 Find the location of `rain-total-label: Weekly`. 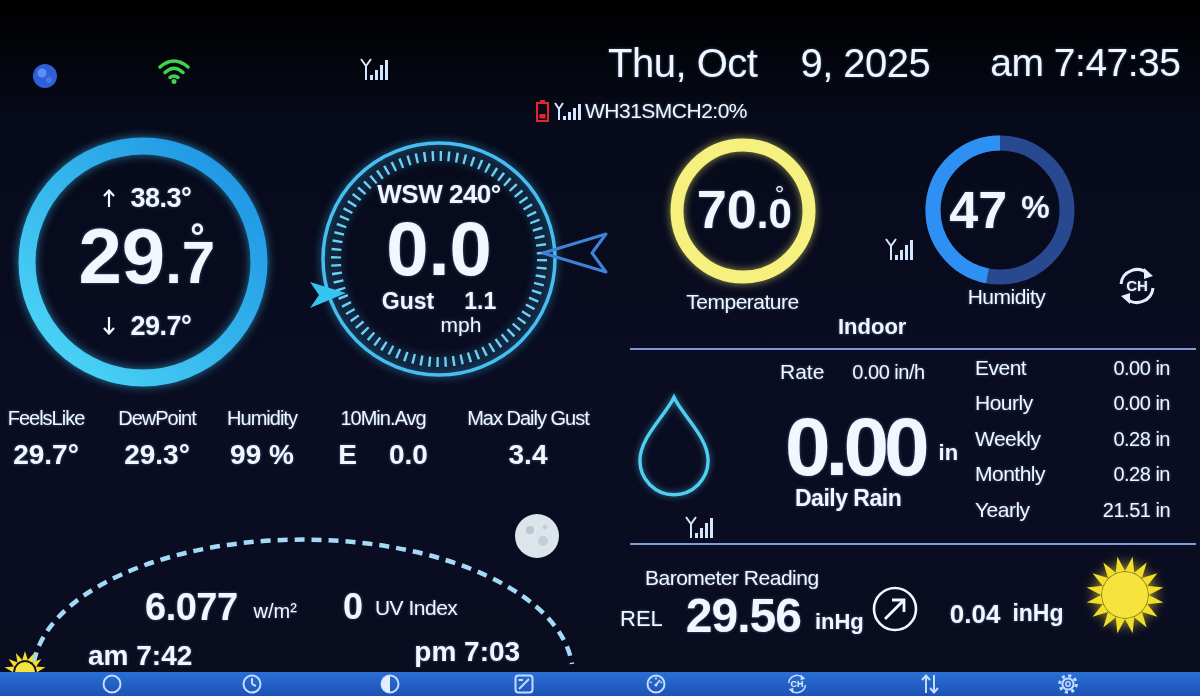

rain-total-label: Weekly is located at coordinates (1008, 438).